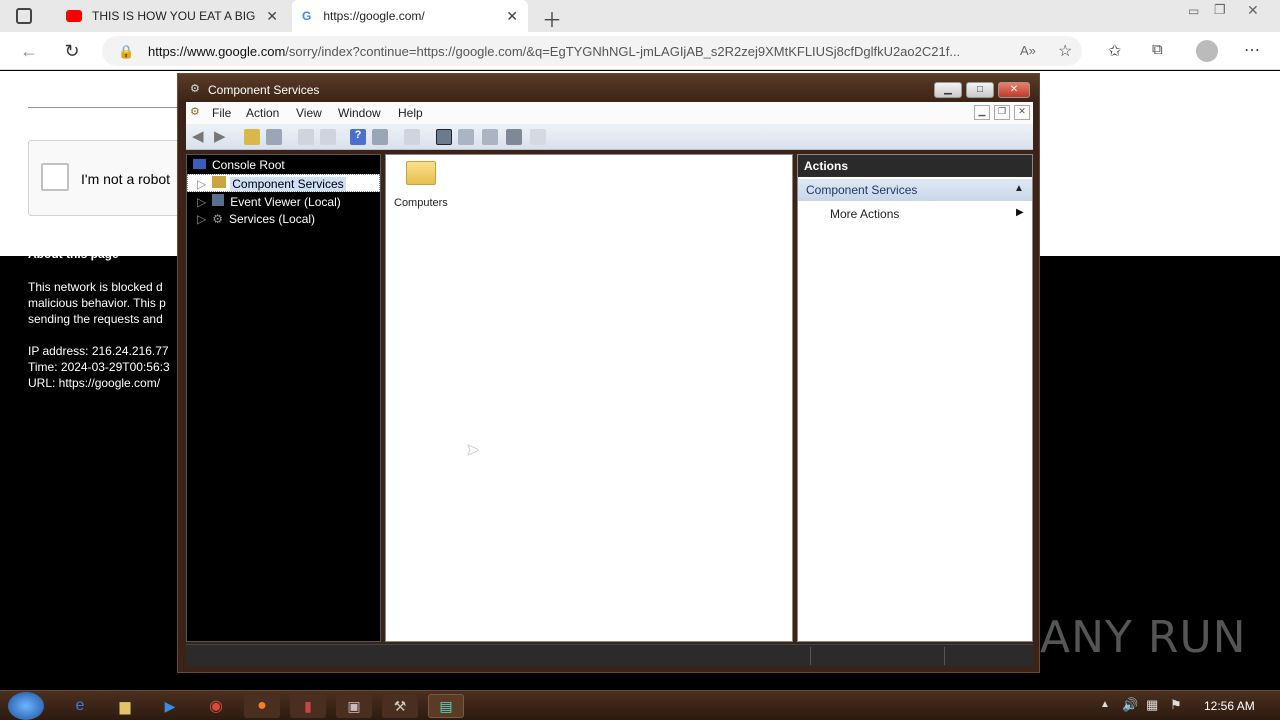 The width and height of the screenshot is (1280, 720). I want to click on time-text: Time: 2024-03-29T00:56:3, so click(99, 367).